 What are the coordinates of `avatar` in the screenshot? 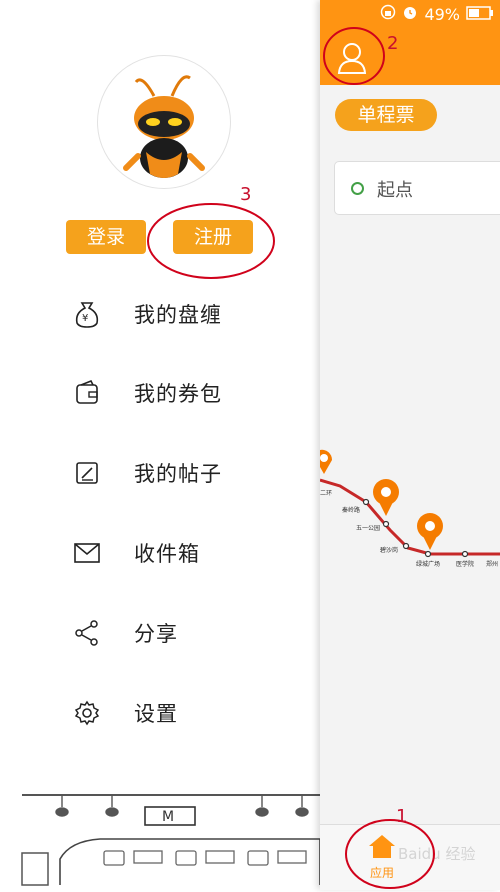 It's located at (164, 122).